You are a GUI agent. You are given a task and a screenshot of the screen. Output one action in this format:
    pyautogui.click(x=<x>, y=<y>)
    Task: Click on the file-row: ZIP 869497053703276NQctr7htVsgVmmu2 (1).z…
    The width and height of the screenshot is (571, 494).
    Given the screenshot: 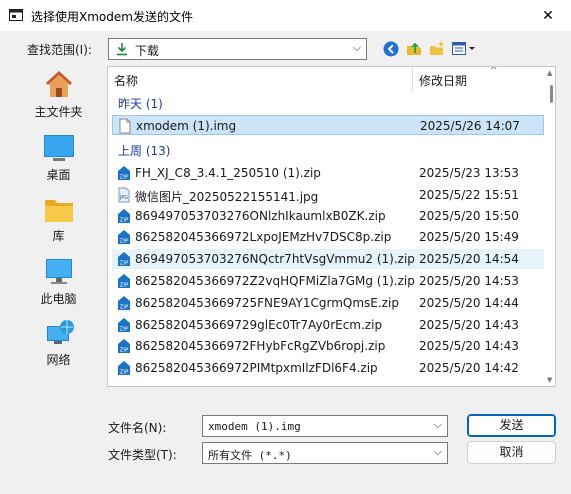 What is the action you would take?
    pyautogui.click(x=328, y=259)
    